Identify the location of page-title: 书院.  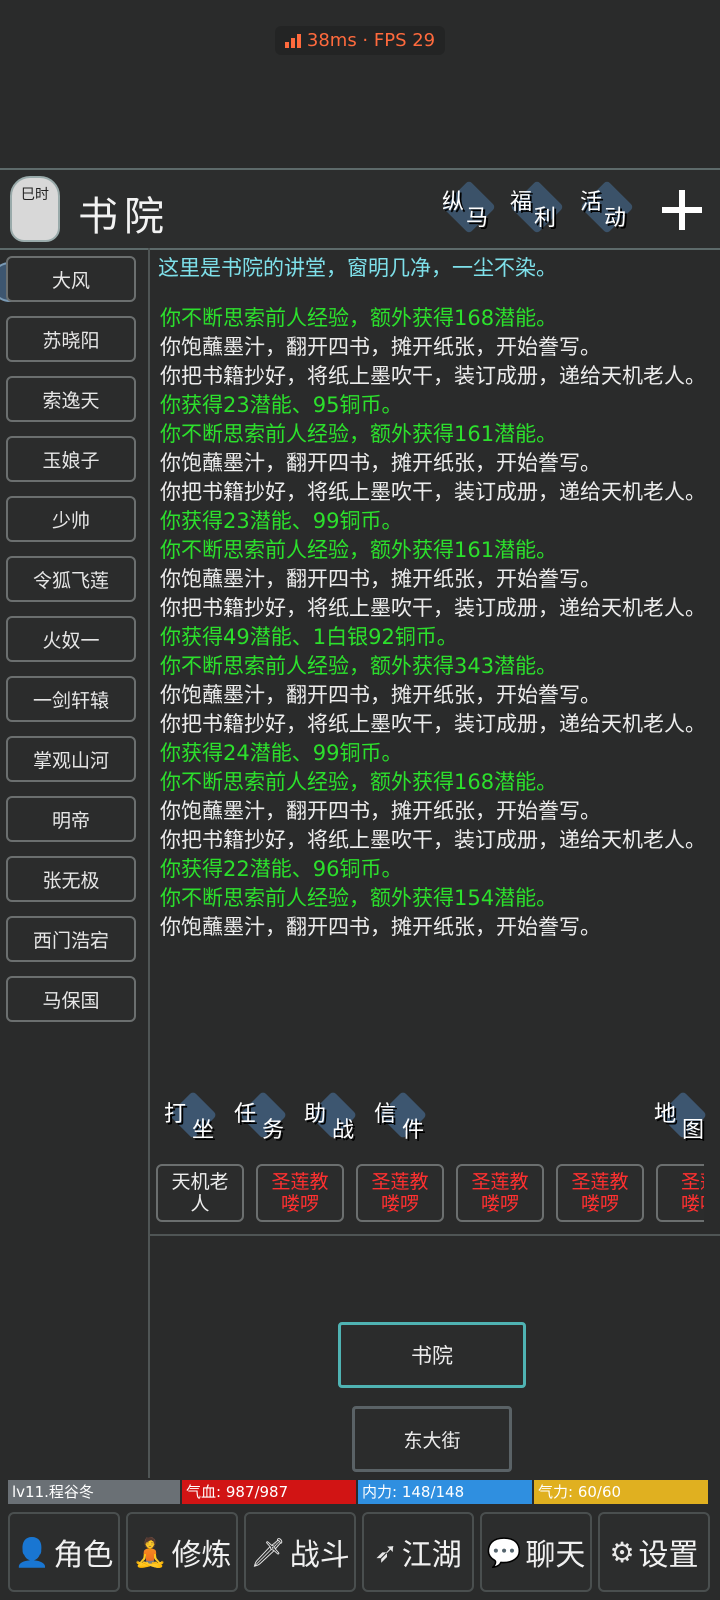
(124, 217).